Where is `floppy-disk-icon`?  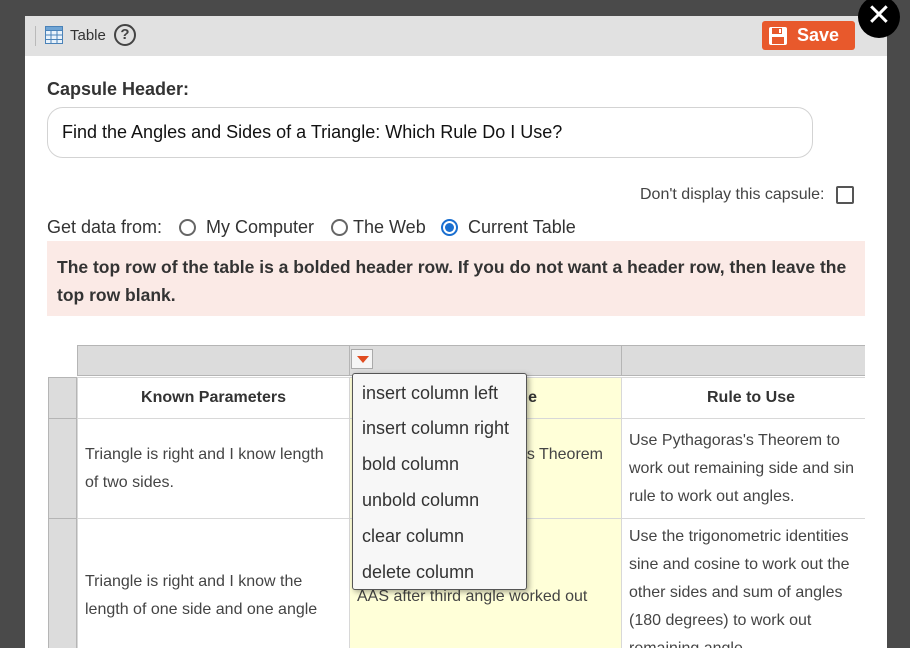 floppy-disk-icon is located at coordinates (778, 36).